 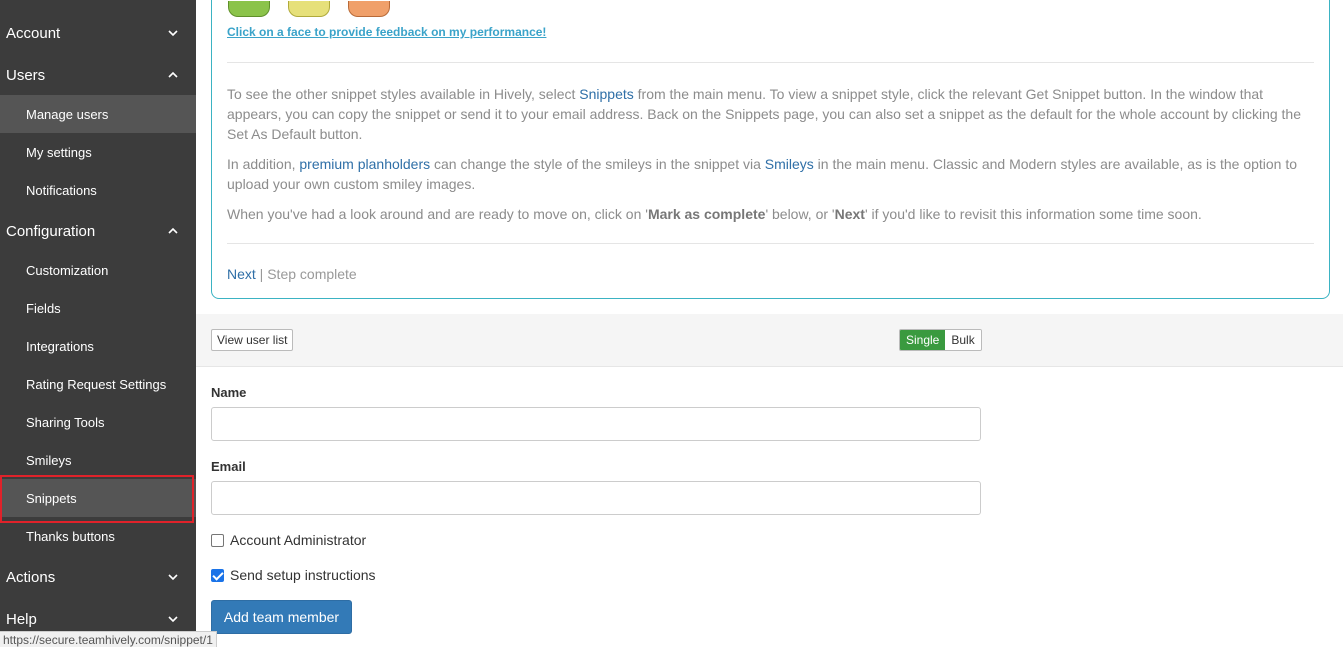 I want to click on feedback-faces, so click(x=309, y=10).